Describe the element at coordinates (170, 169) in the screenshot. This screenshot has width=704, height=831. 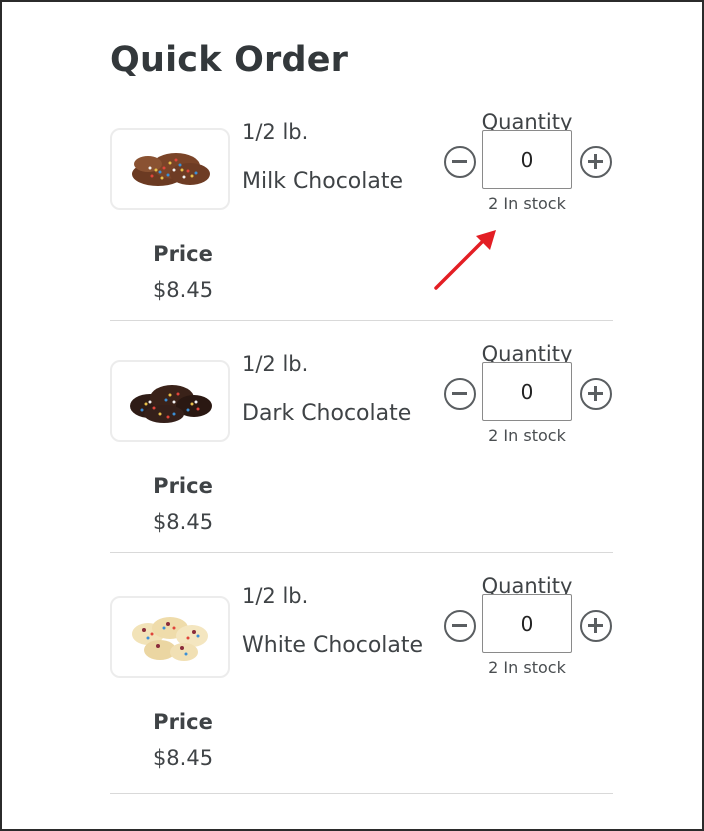
I see `product-image-milk-chocolate` at that location.